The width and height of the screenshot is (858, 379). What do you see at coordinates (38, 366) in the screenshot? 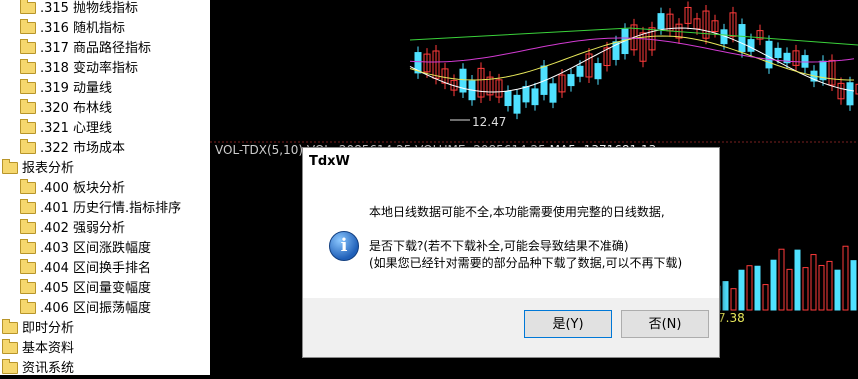
I see `tree-group: 资讯系统` at bounding box center [38, 366].